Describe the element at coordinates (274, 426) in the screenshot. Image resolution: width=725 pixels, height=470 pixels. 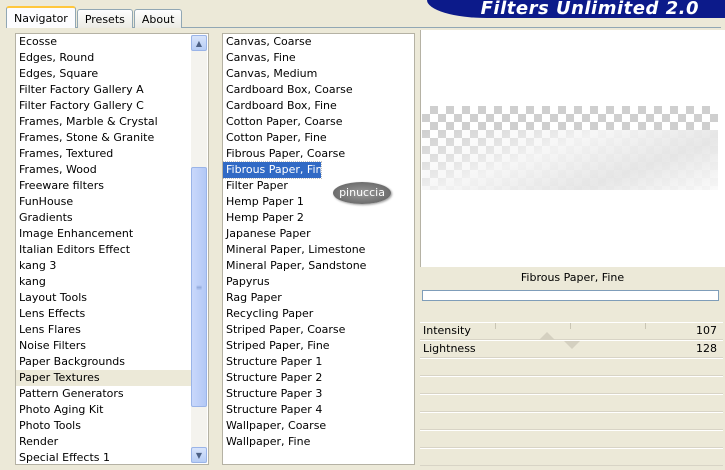
I see `filter-item: Wallpaper, Coarse` at that location.